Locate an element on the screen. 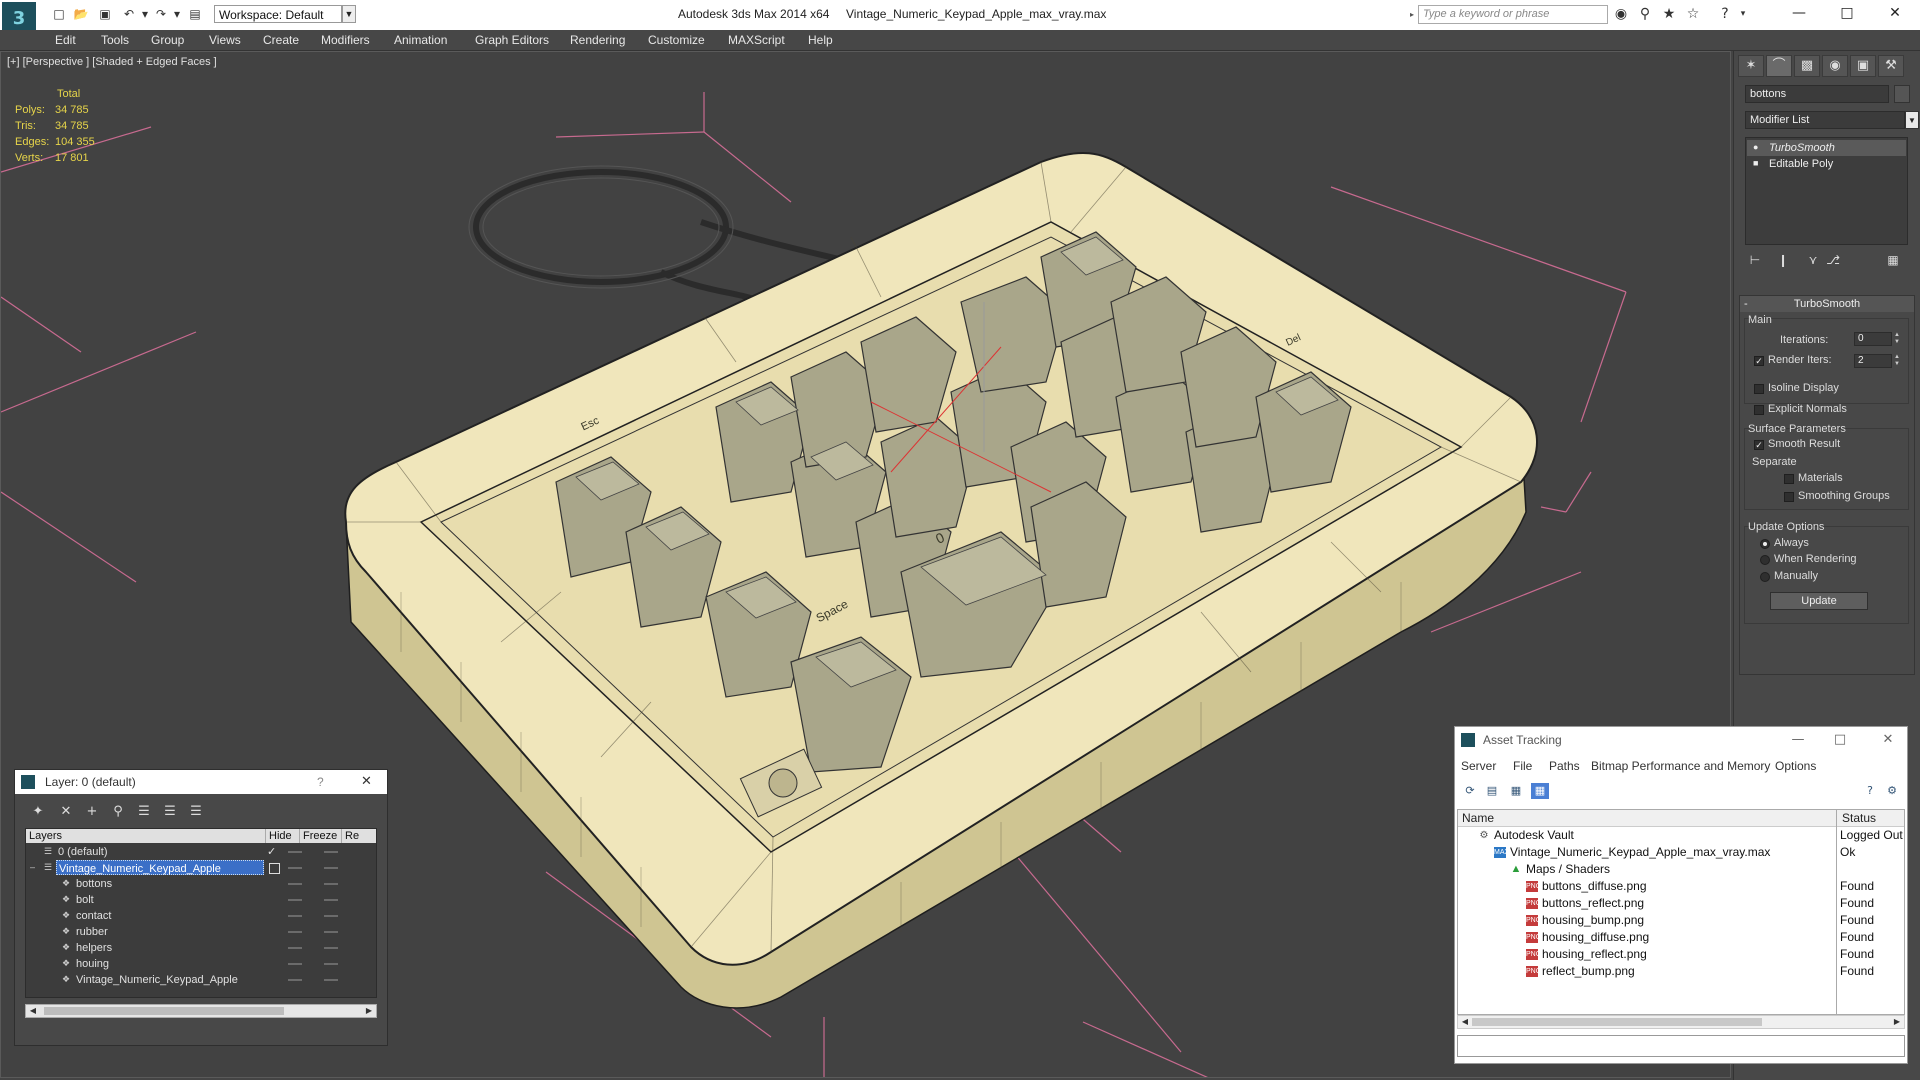 The width and height of the screenshot is (1920, 1080). refresh-icon: ⟳ is located at coordinates (1470, 791).